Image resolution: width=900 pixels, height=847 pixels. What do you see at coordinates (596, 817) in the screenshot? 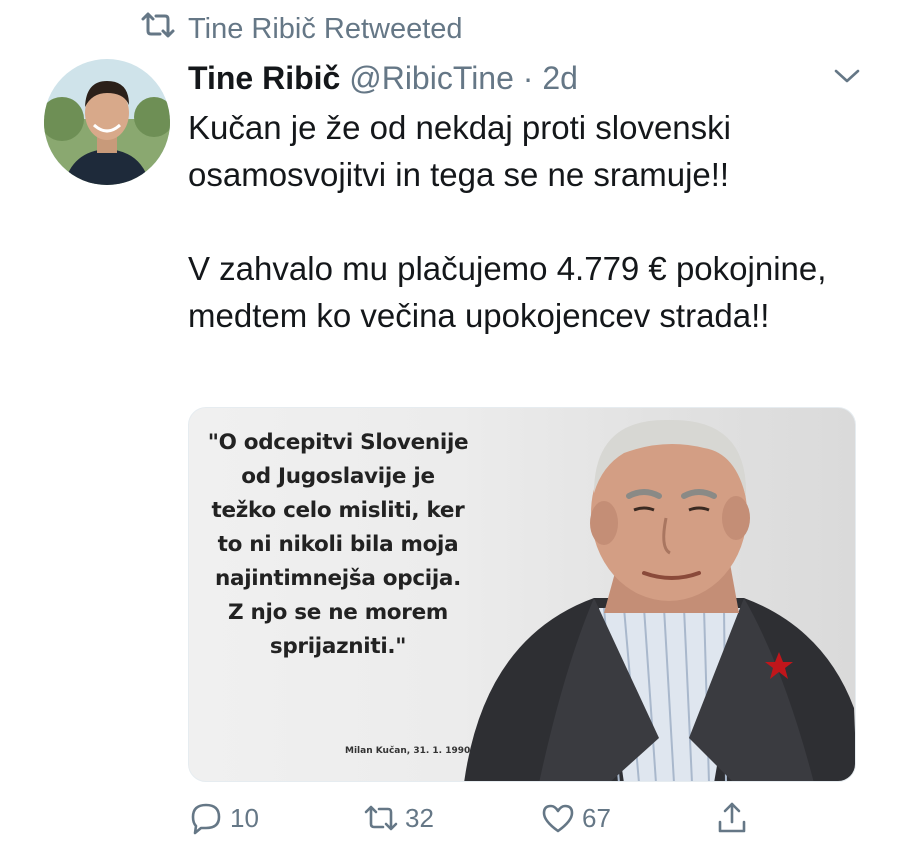
I see `like-count: 67` at bounding box center [596, 817].